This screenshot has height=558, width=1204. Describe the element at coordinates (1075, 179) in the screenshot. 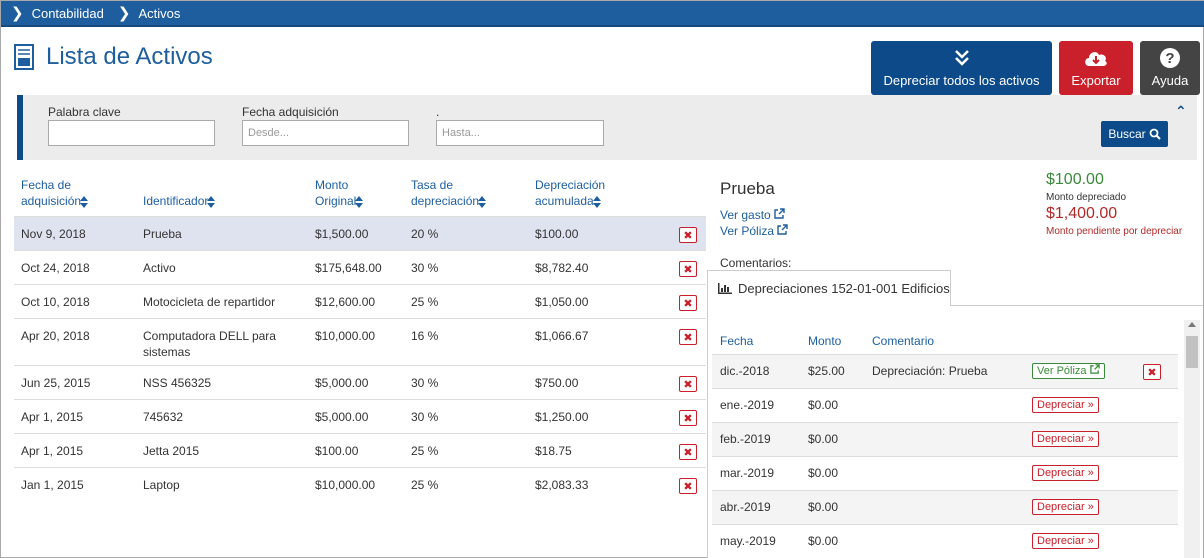

I see `depreciated-amount: $100.00` at that location.